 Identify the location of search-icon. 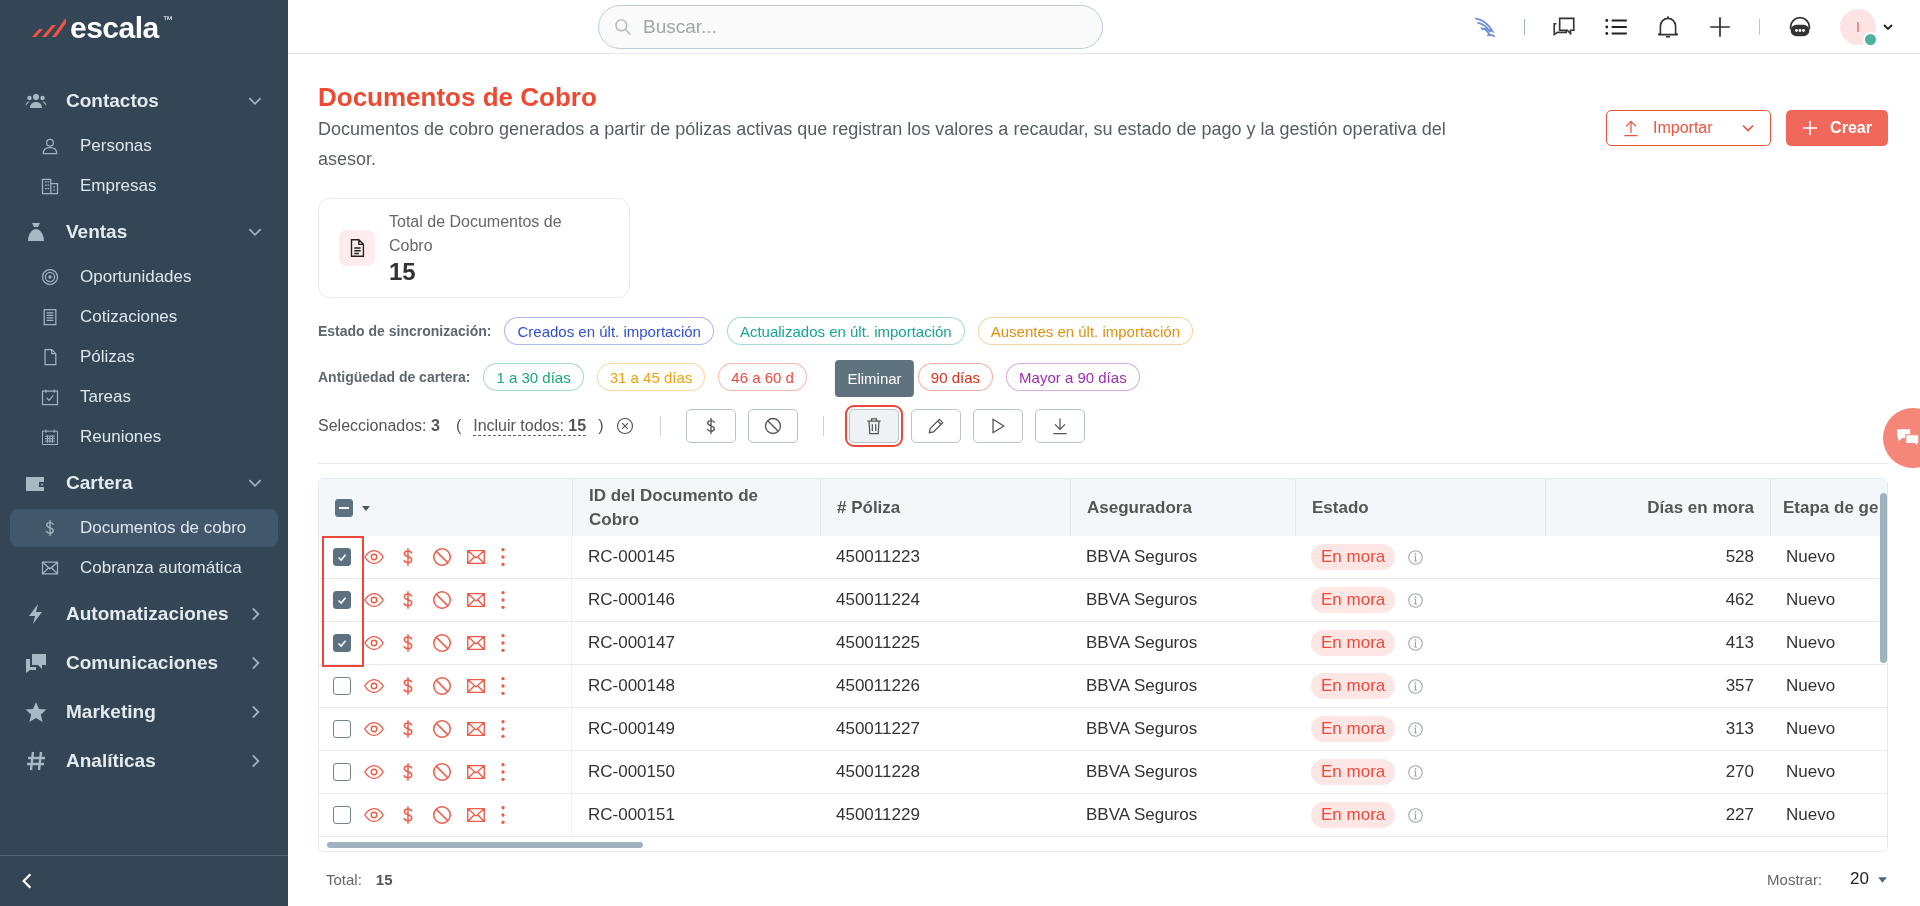
(623, 27).